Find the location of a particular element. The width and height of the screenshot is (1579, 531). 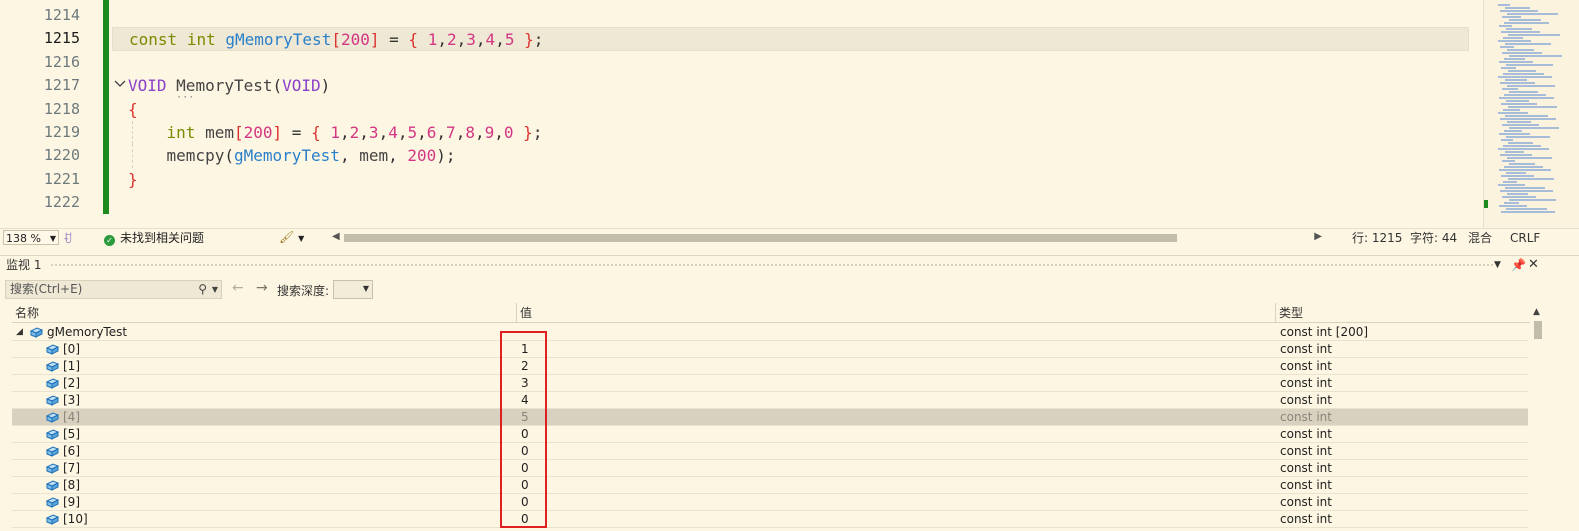

watch-row: [1] 2 const int is located at coordinates (770, 366).